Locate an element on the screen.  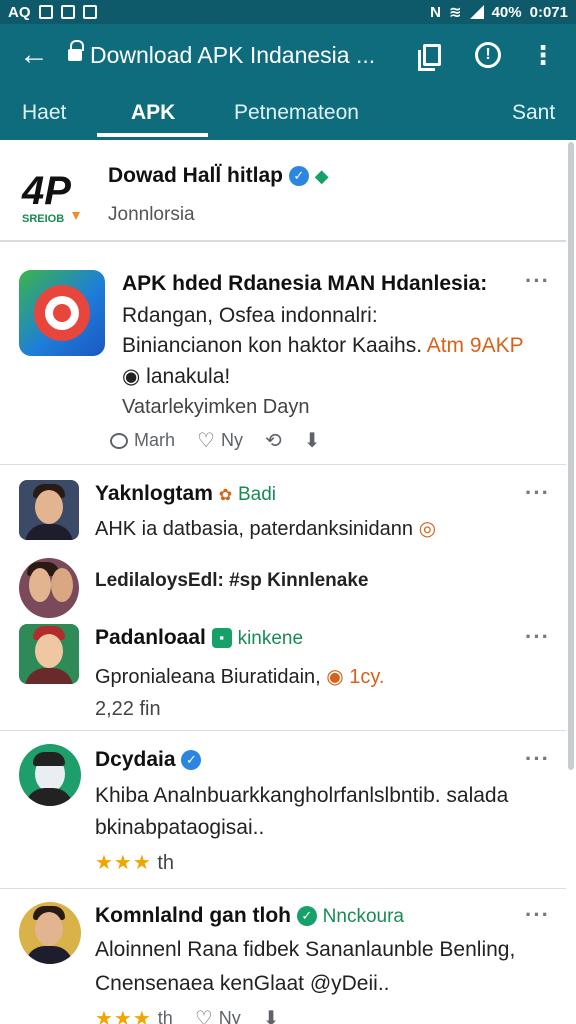
more-options-button: ⋮ is located at coordinates (543, 55).